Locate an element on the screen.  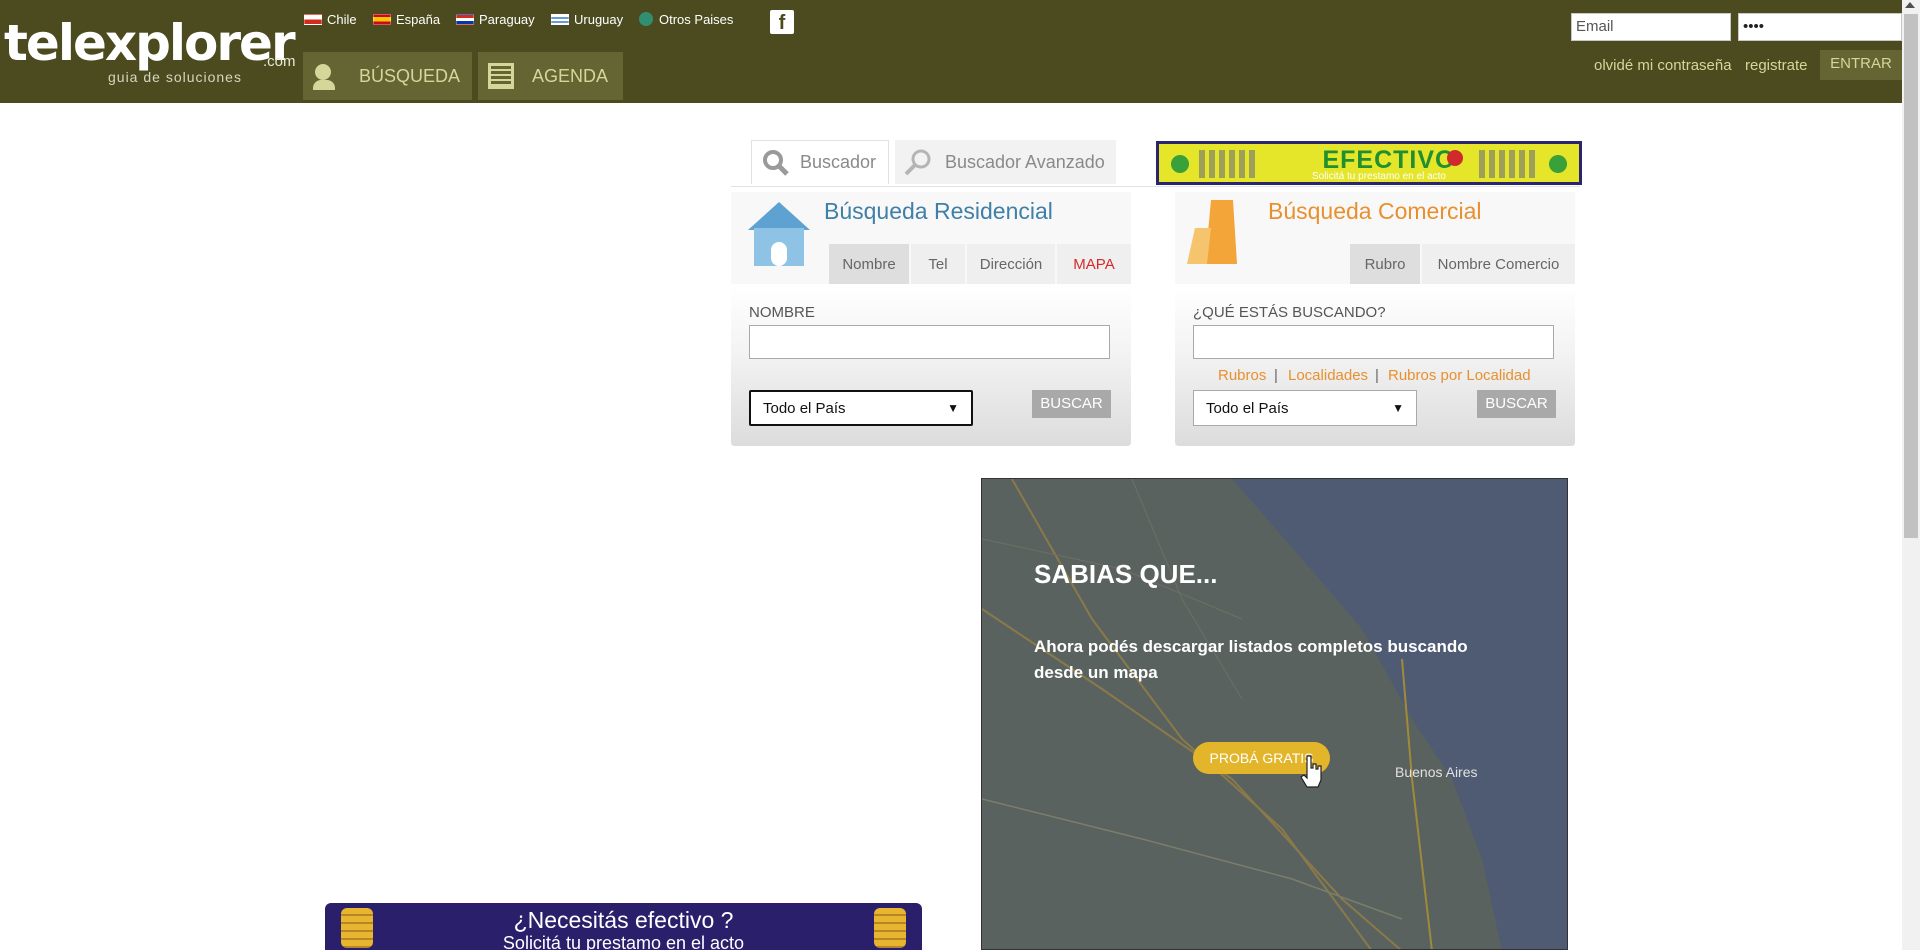
nombre-label: NOMBRE is located at coordinates (782, 312).